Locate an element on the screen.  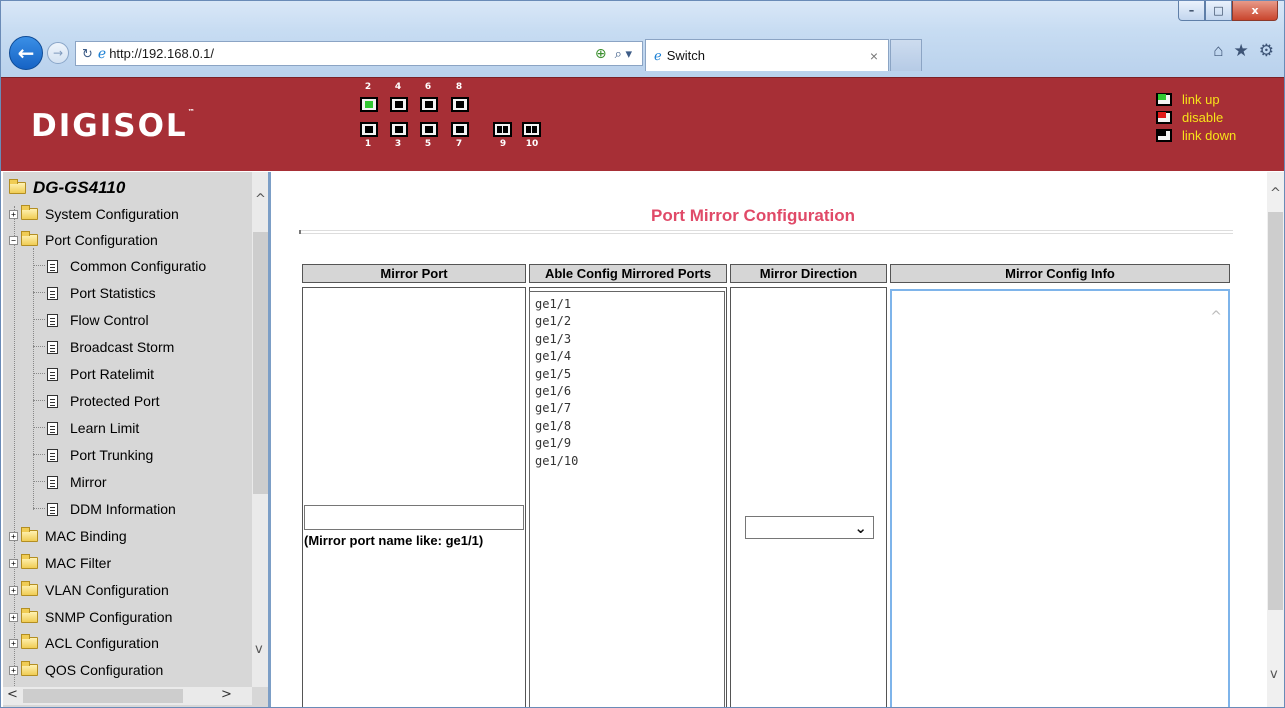
tree-item-port-ratelimit: Port Ratelimit is located at coordinates (90, 374).